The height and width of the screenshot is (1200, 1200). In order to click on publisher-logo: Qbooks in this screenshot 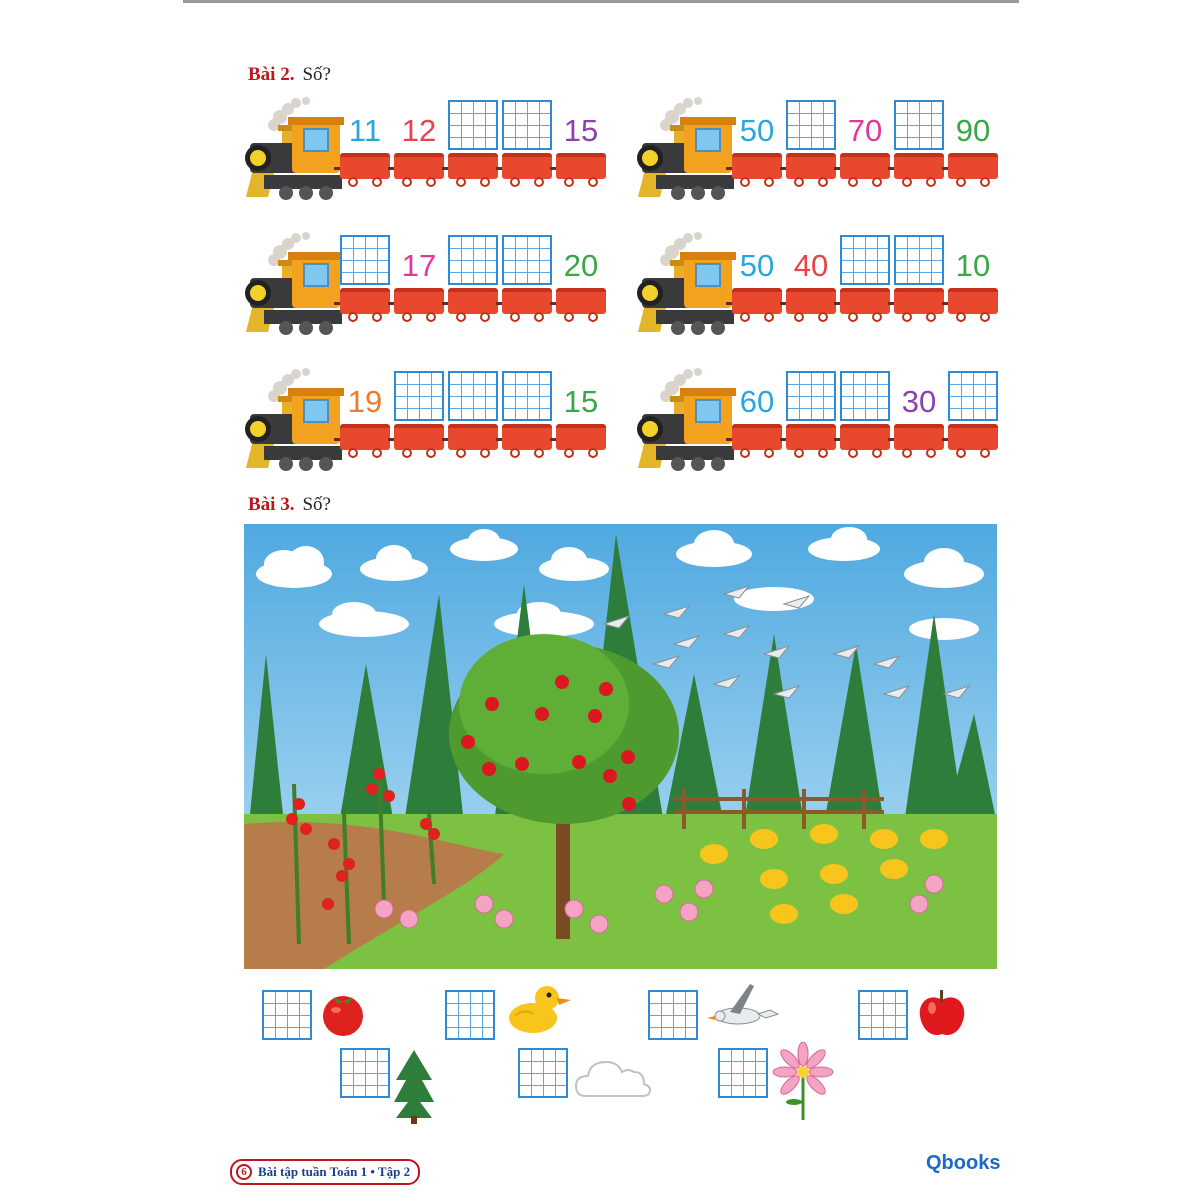, I will do `click(963, 1163)`.